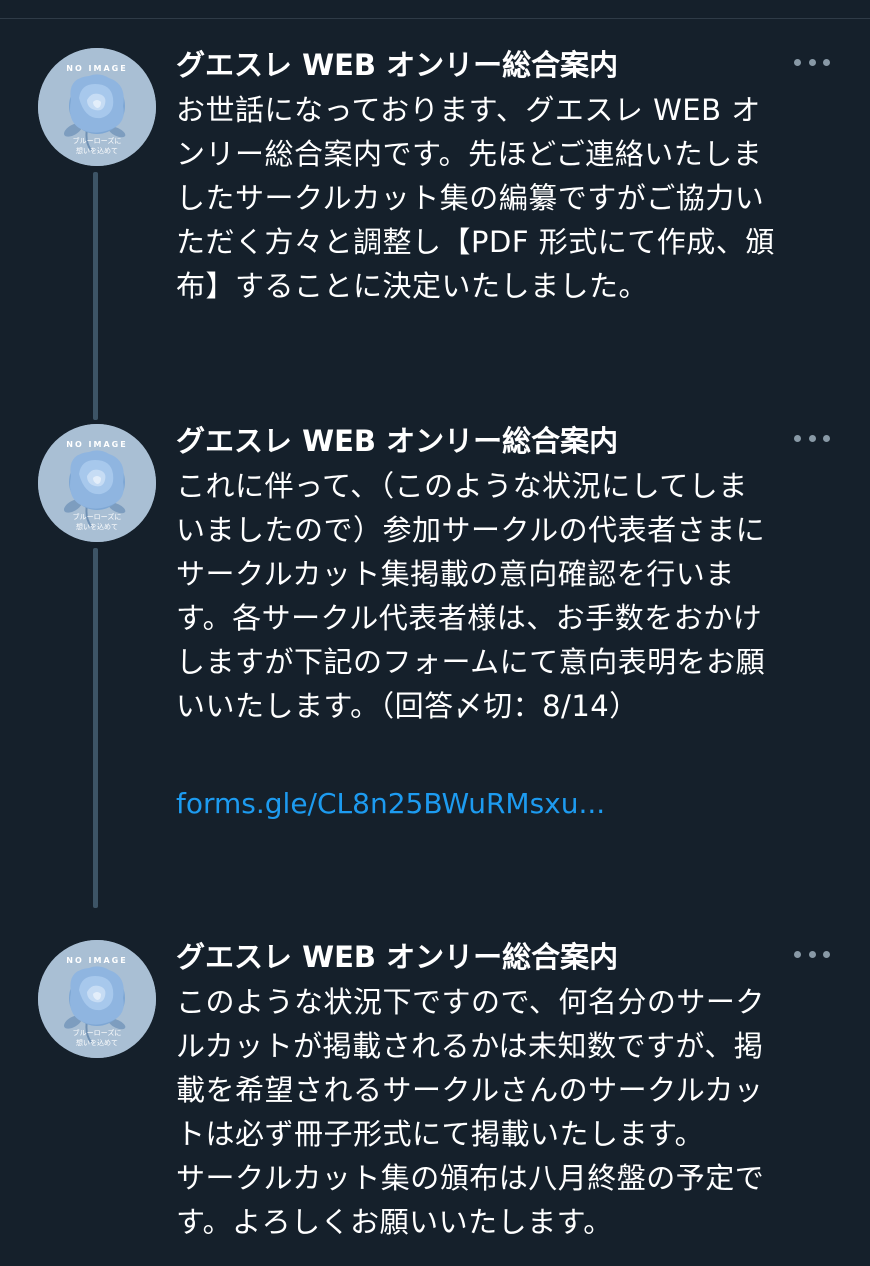 Image resolution: width=870 pixels, height=1266 pixels. I want to click on top-divider, so click(435, 18).